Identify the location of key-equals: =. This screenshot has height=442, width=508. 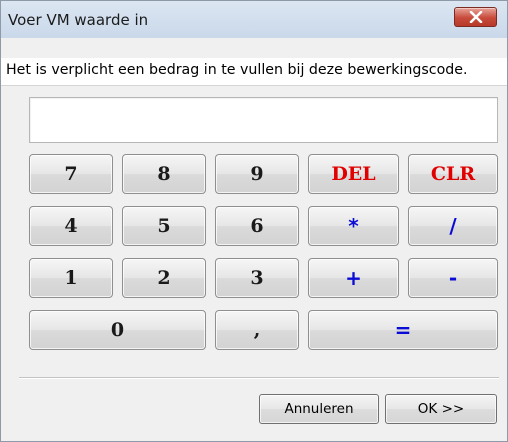
(403, 330).